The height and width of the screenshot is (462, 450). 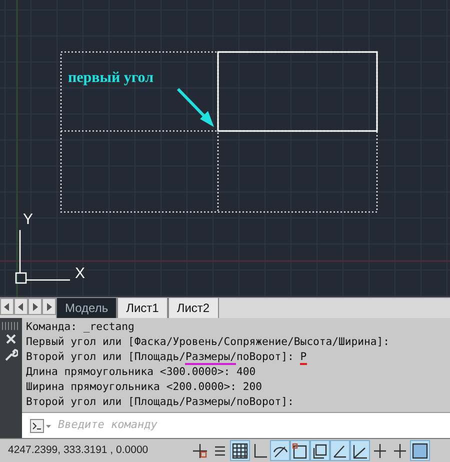 I want to click on command-history-line: Второй угол или [Площадь/Размеры/поВорот]:, so click(x=160, y=402).